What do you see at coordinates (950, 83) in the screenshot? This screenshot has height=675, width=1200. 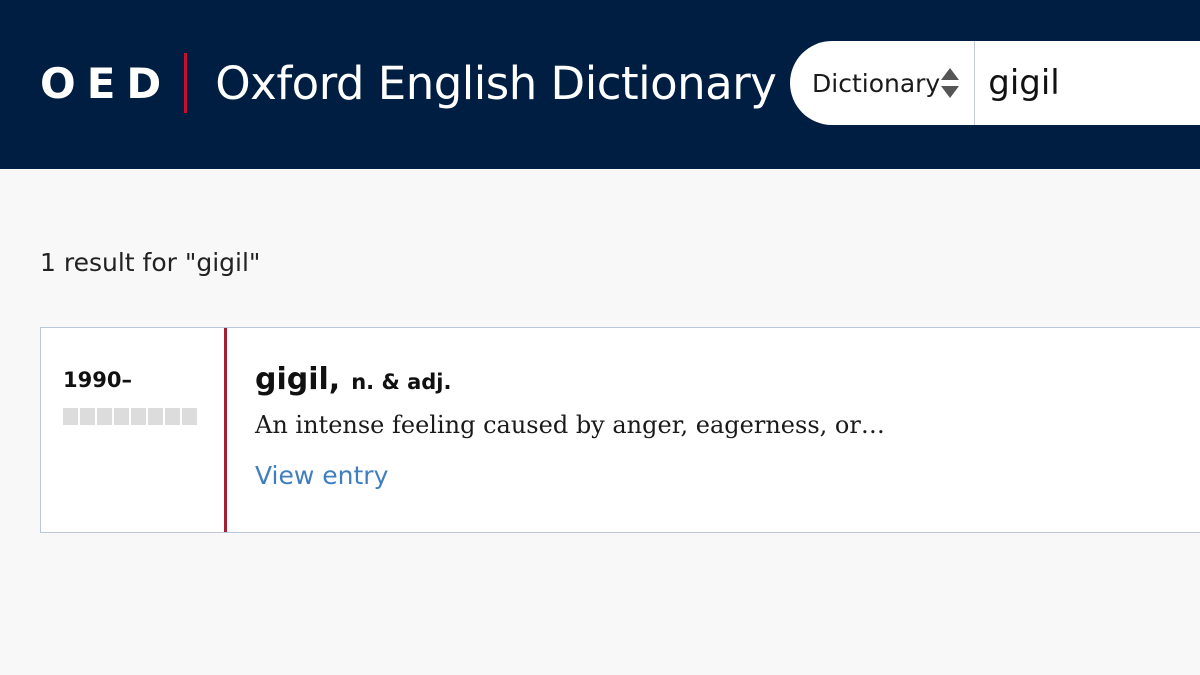 I see `sort-updown-icon` at bounding box center [950, 83].